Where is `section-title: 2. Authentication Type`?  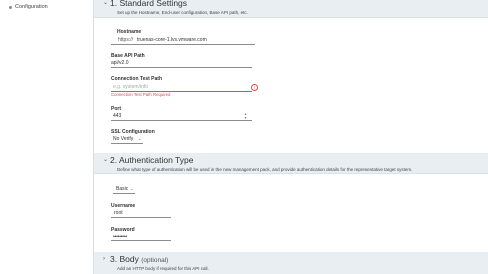
section-title: 2. Authentication Type is located at coordinates (152, 160).